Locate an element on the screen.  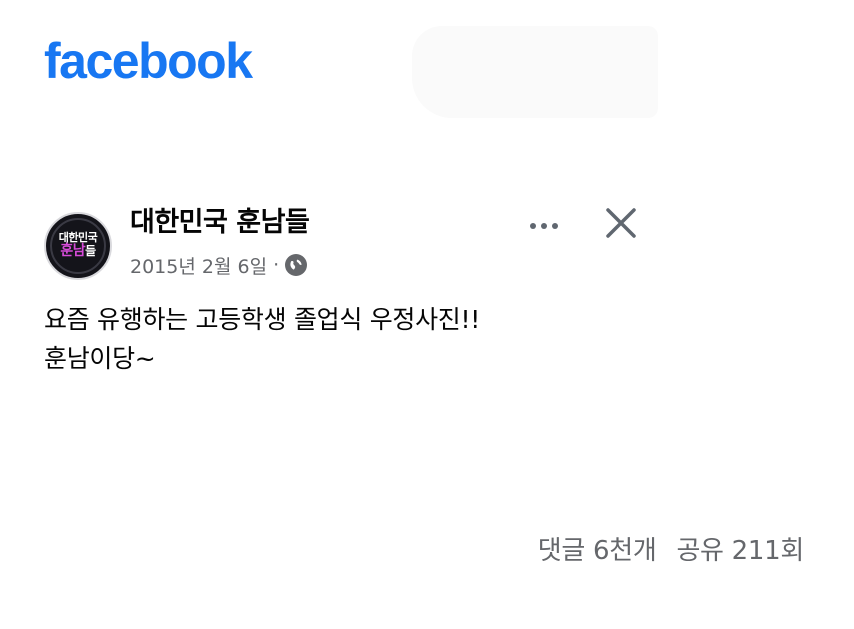
shares-count: 공유 211회 is located at coordinates (740, 548).